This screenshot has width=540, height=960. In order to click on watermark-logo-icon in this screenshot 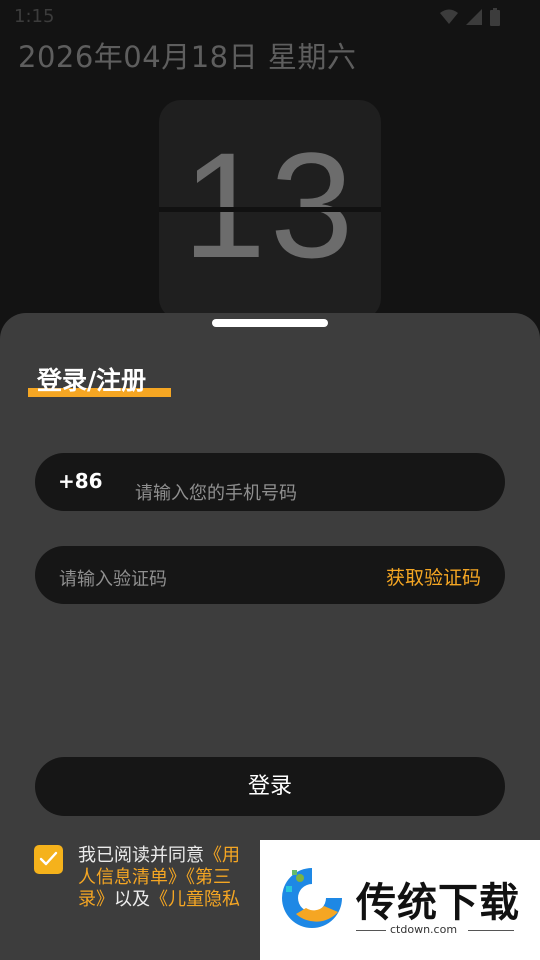, I will do `click(312, 898)`.